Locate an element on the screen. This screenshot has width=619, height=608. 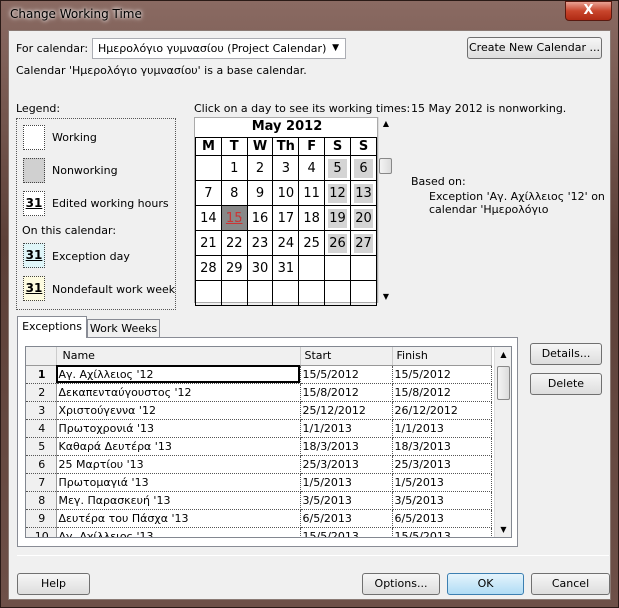
calendar-day-selected: 15 is located at coordinates (234, 218).